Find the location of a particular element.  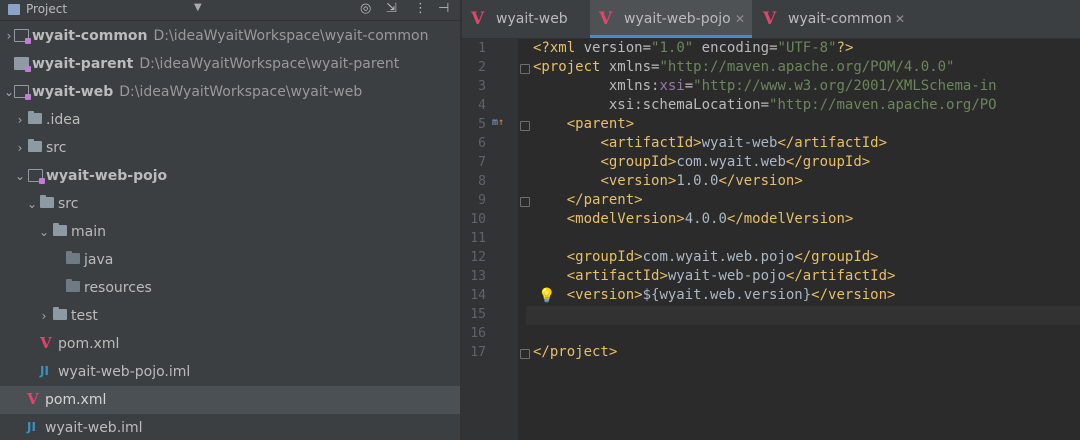

line-number: 1 is located at coordinates (482, 48).